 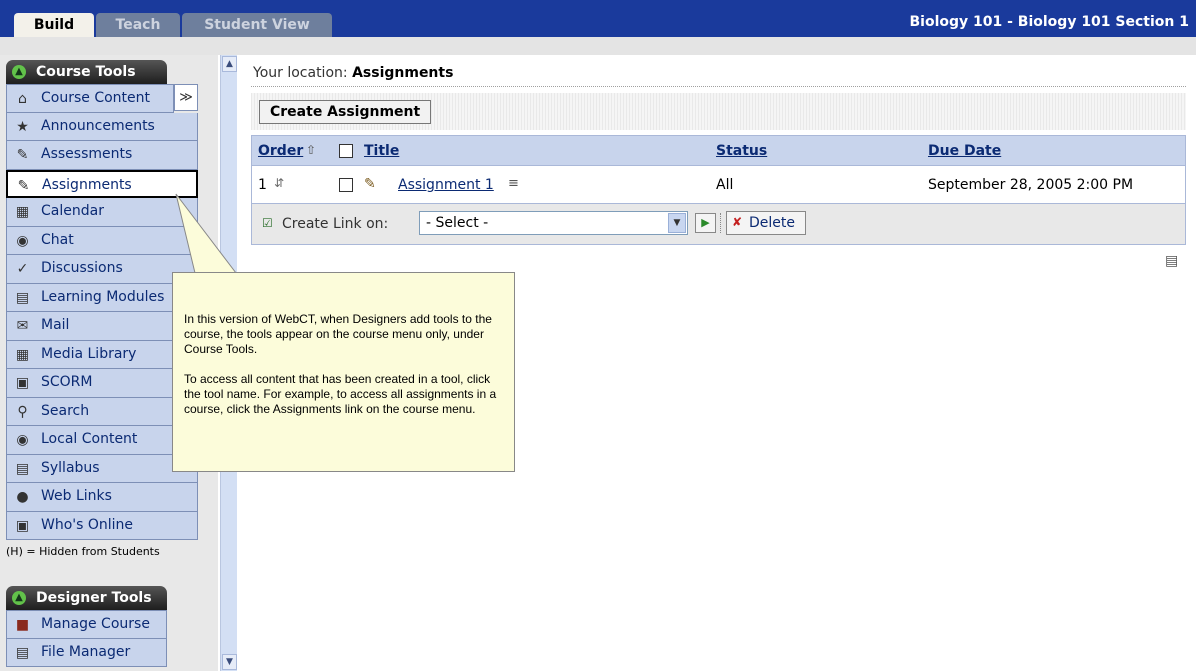 I want to click on sidebar-item-discussions: ✓ Discussions, so click(x=102, y=269).